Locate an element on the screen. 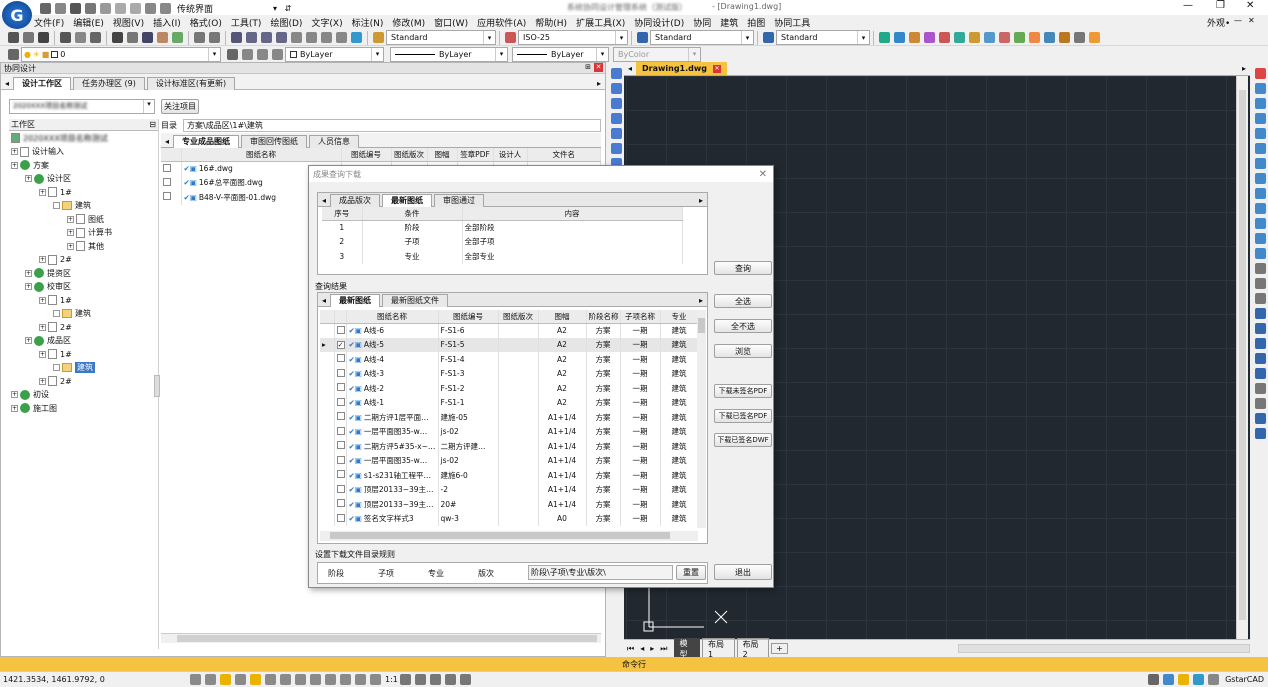 This screenshot has height=687, width=1268. menu-item-7: 文字(X) is located at coordinates (326, 22).